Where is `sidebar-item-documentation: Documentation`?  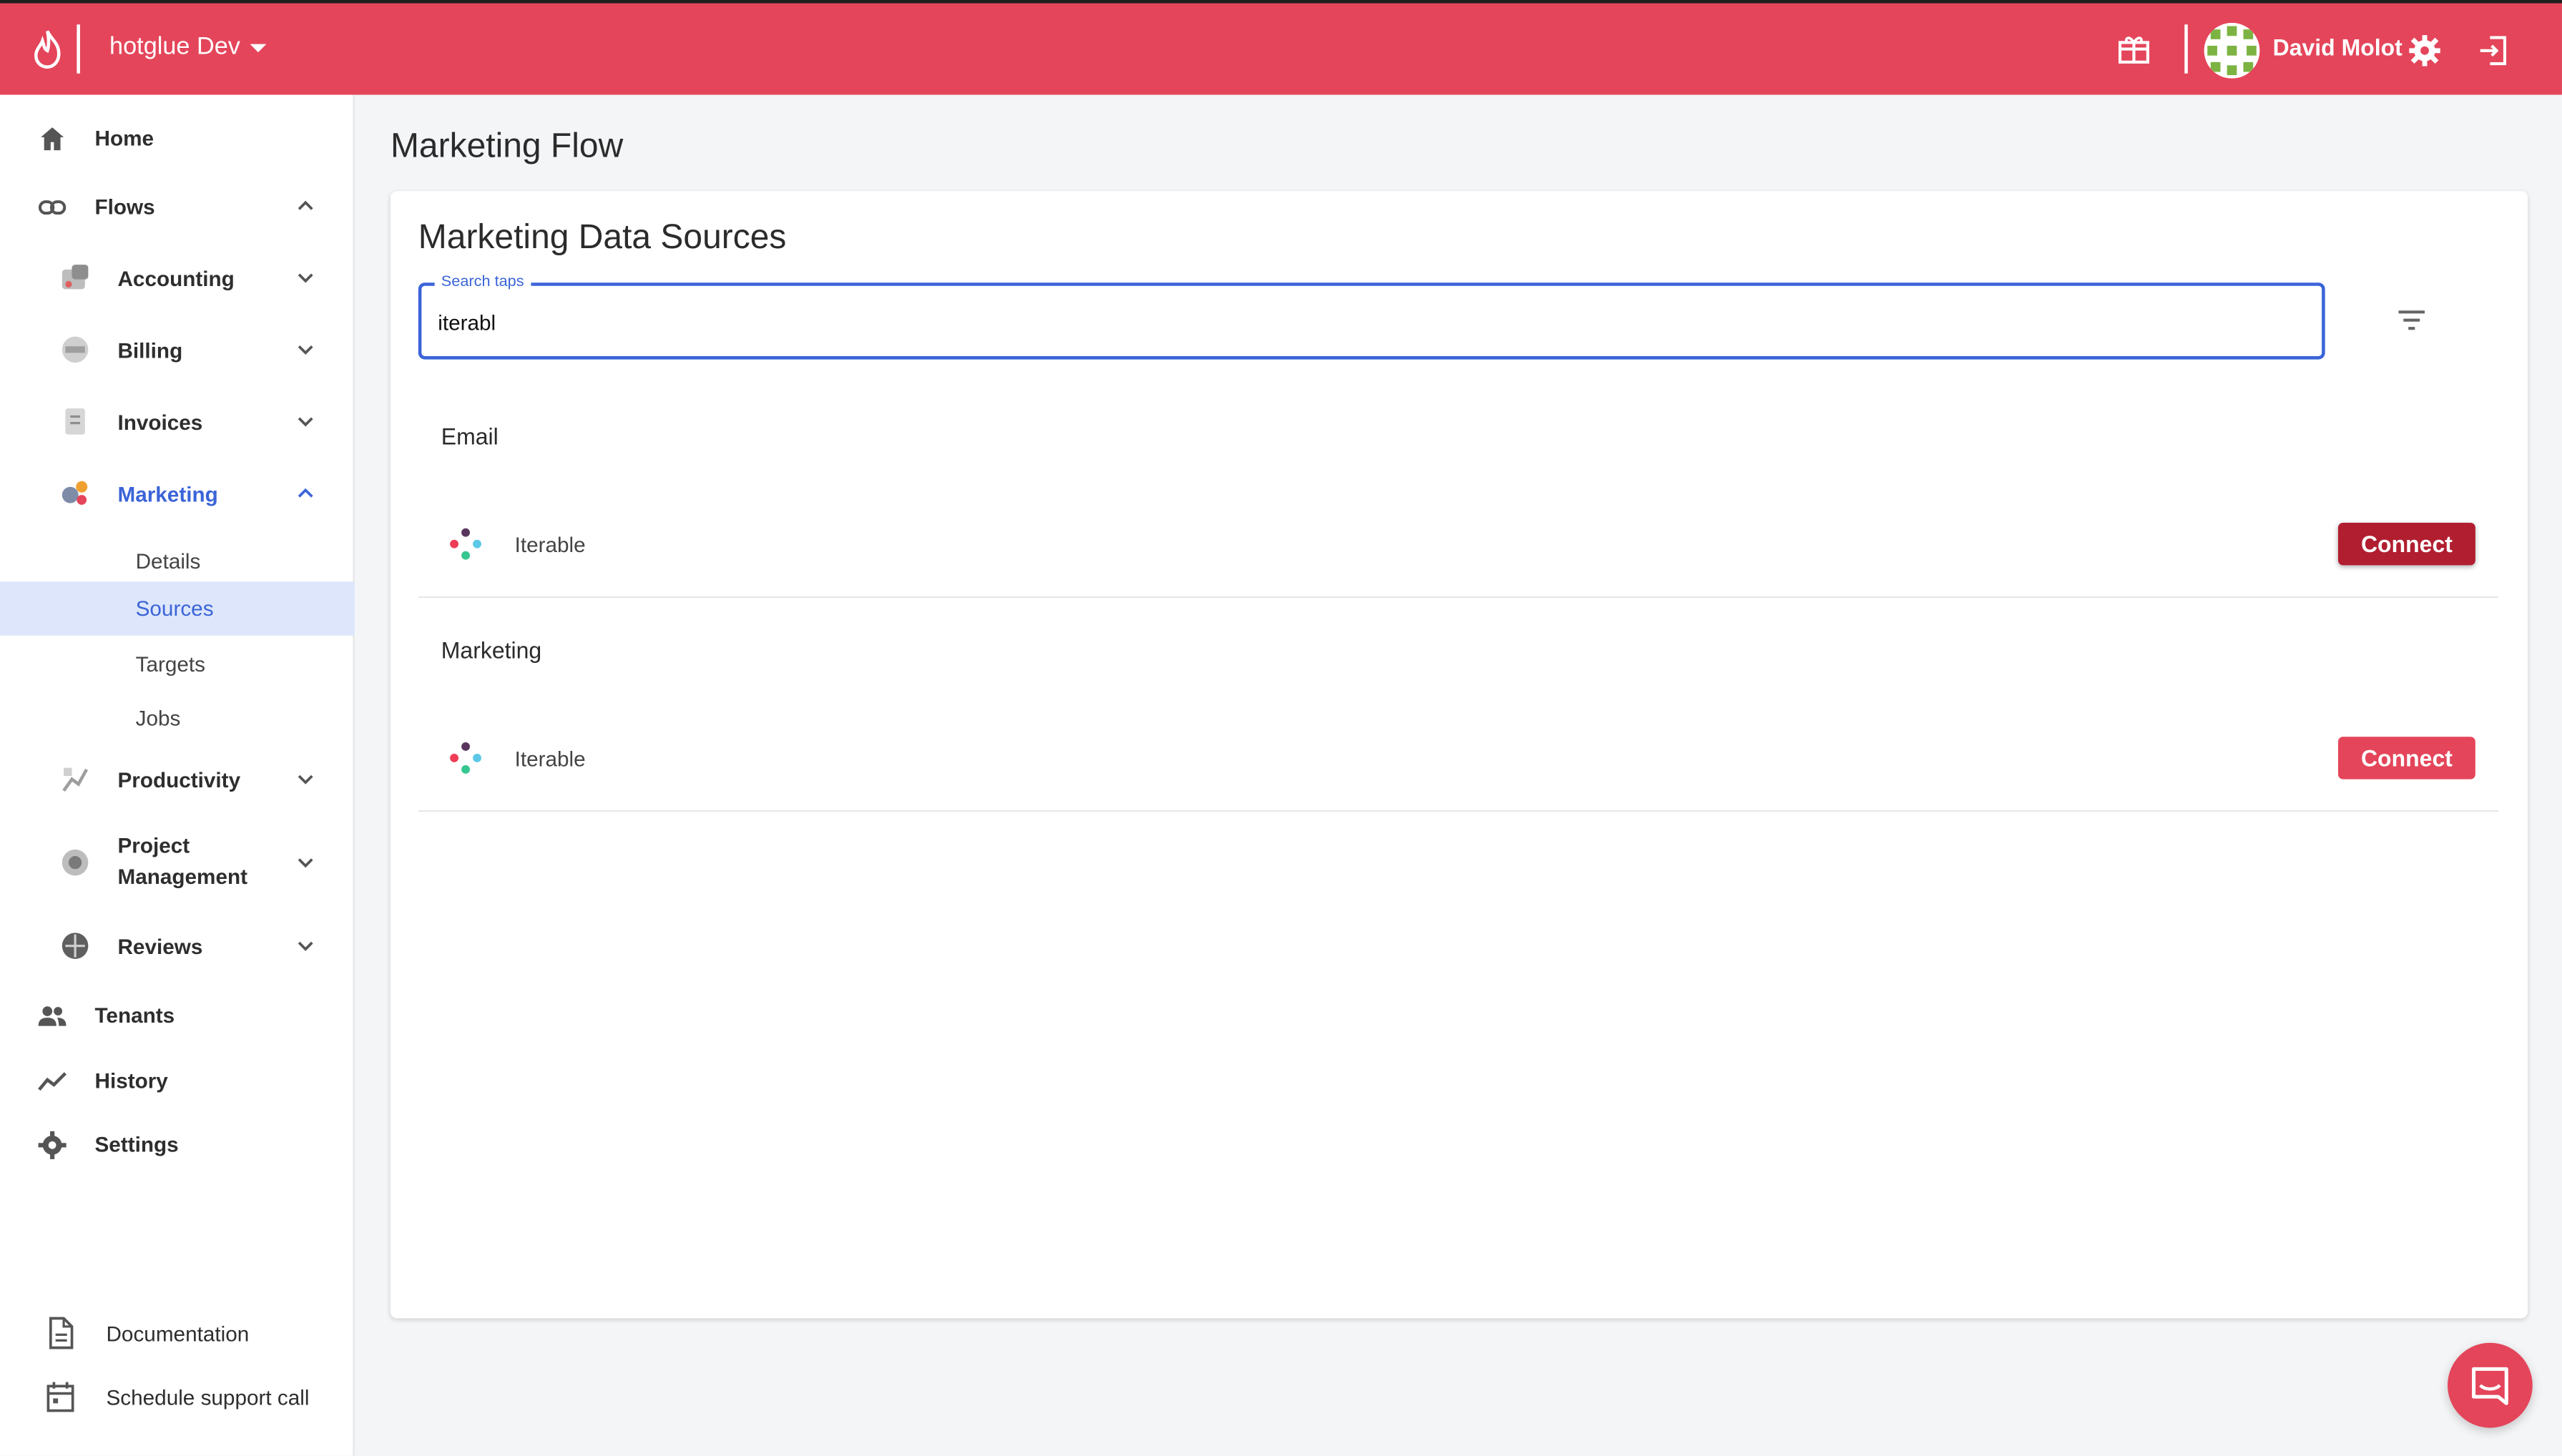
sidebar-item-documentation: Documentation is located at coordinates (177, 1333).